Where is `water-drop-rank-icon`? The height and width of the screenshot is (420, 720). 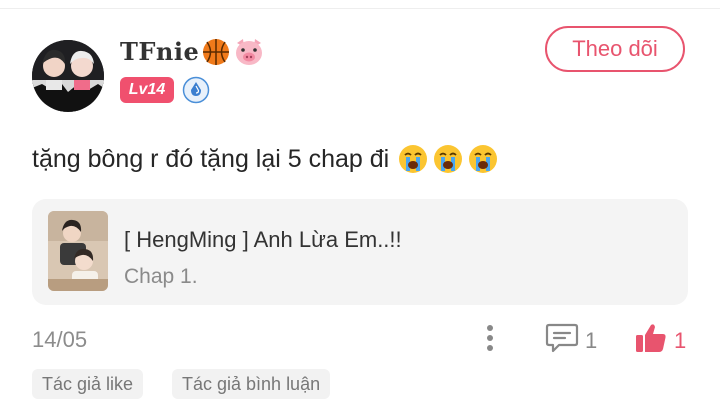 water-drop-rank-icon is located at coordinates (196, 90).